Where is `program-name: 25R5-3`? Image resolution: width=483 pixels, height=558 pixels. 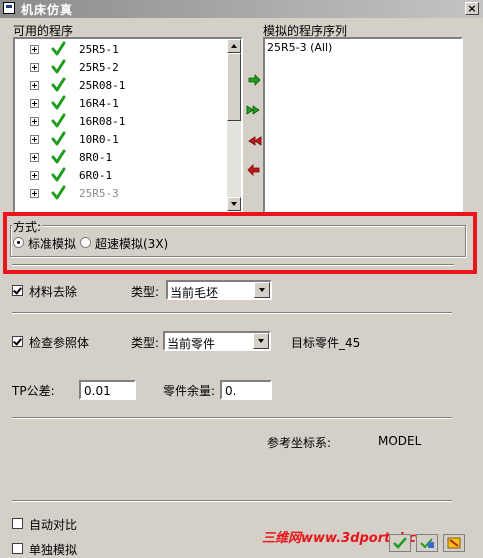 program-name: 25R5-3 is located at coordinates (99, 193).